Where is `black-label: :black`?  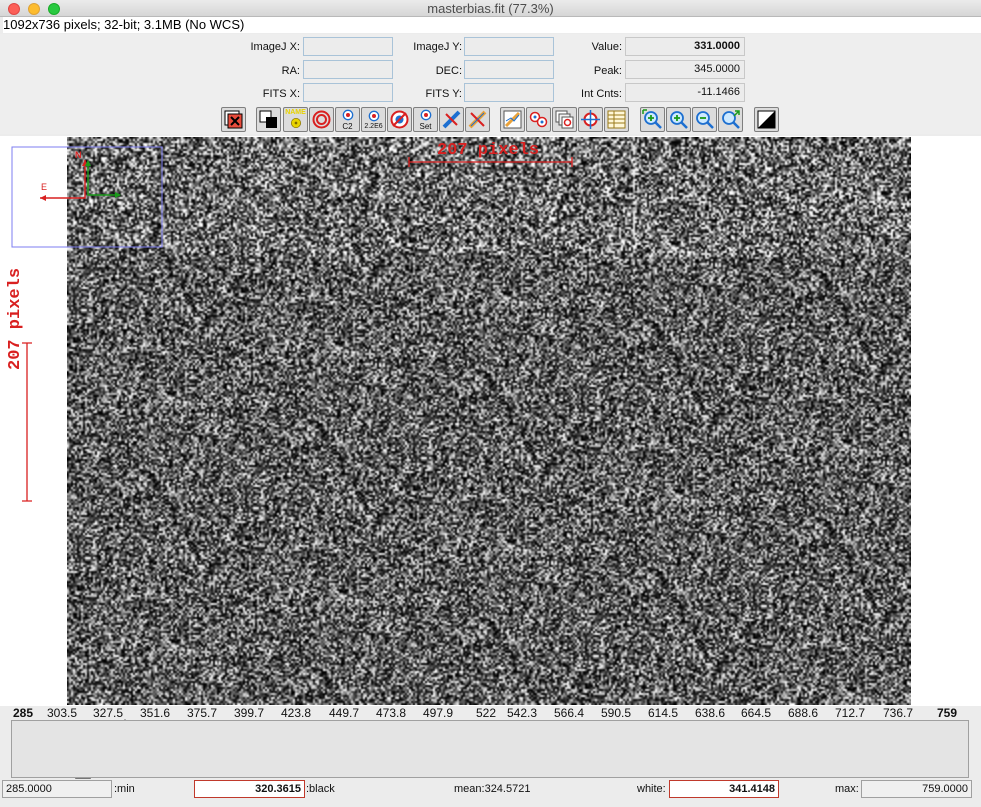 black-label: :black is located at coordinates (320, 789).